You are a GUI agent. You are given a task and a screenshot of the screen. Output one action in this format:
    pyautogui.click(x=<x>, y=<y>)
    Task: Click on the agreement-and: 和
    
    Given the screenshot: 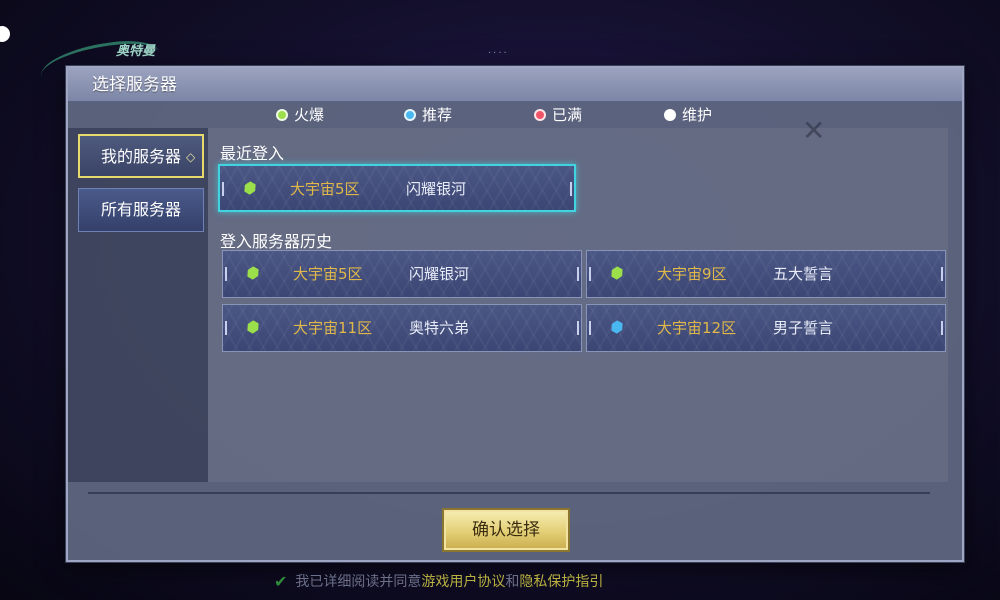 What is the action you would take?
    pyautogui.click(x=512, y=582)
    